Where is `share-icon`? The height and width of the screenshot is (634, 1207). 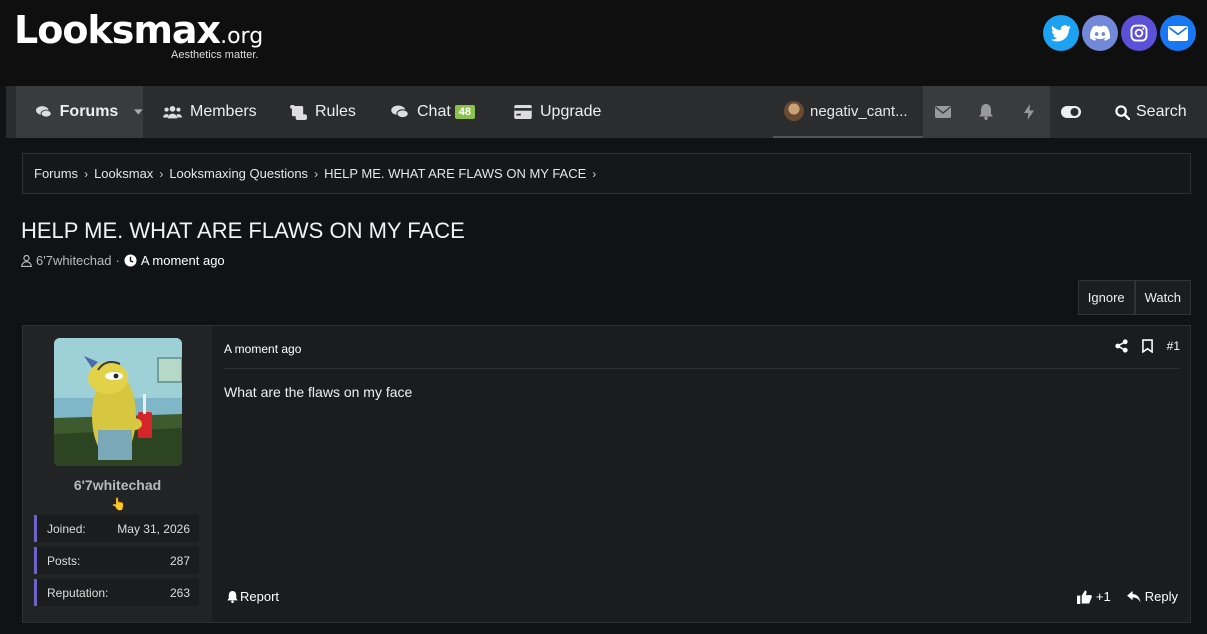
share-icon is located at coordinates (1121, 346).